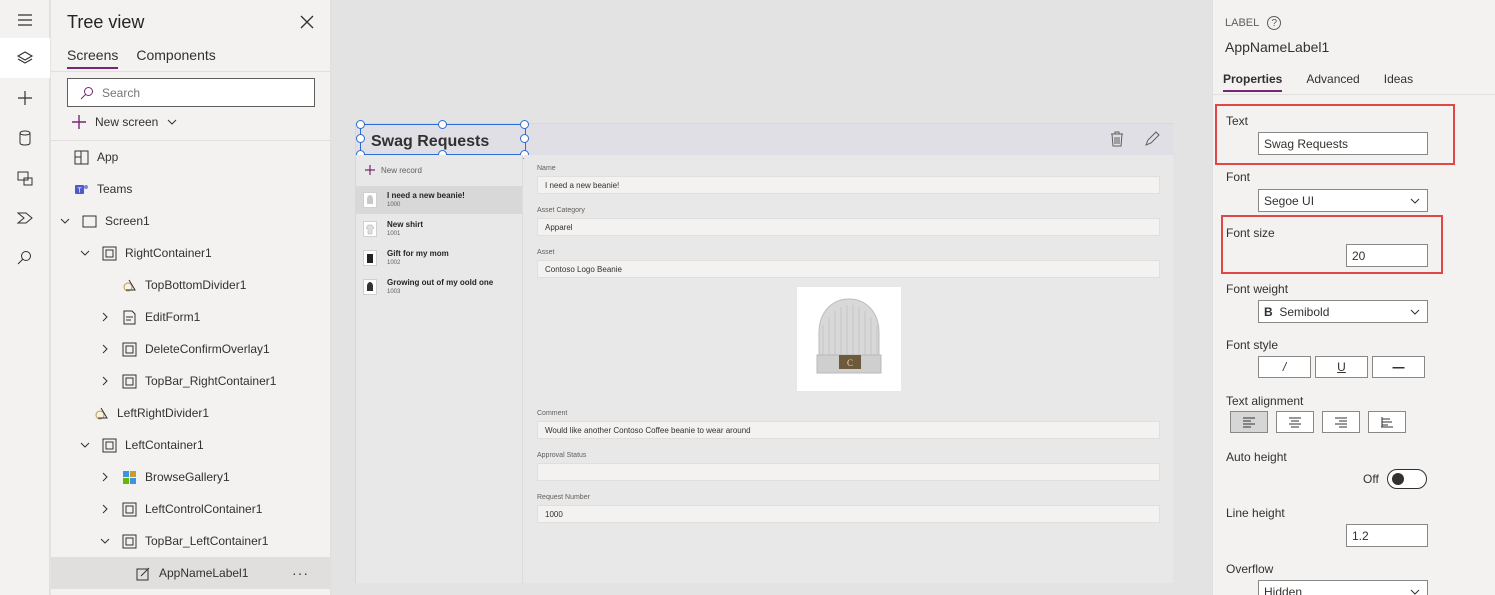 The width and height of the screenshot is (1495, 595). What do you see at coordinates (1274, 23) in the screenshot?
I see `help-icon: ?` at bounding box center [1274, 23].